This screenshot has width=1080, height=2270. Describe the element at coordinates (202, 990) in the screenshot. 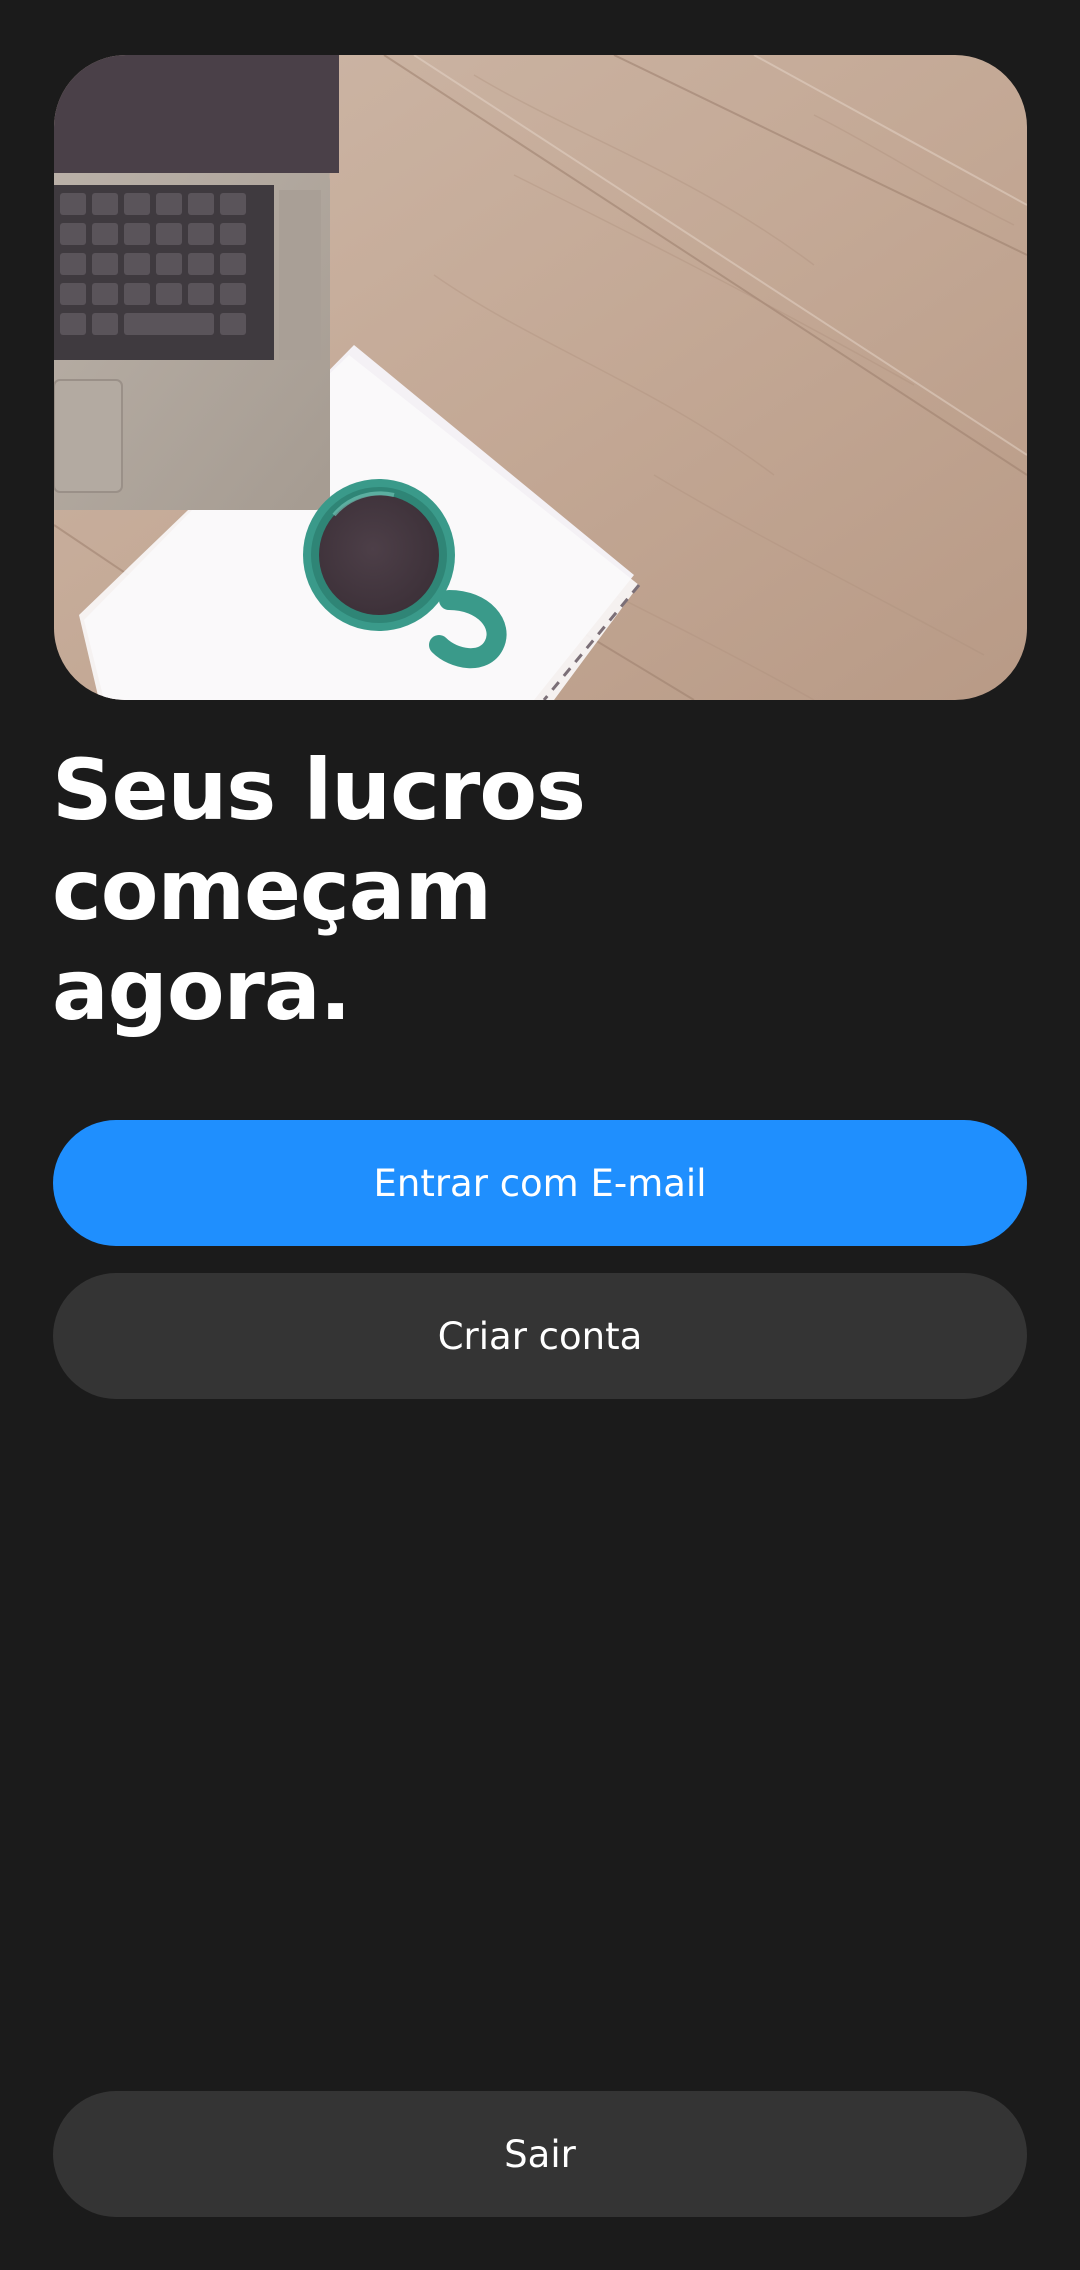

I see `headline-line-3: agora.` at that location.